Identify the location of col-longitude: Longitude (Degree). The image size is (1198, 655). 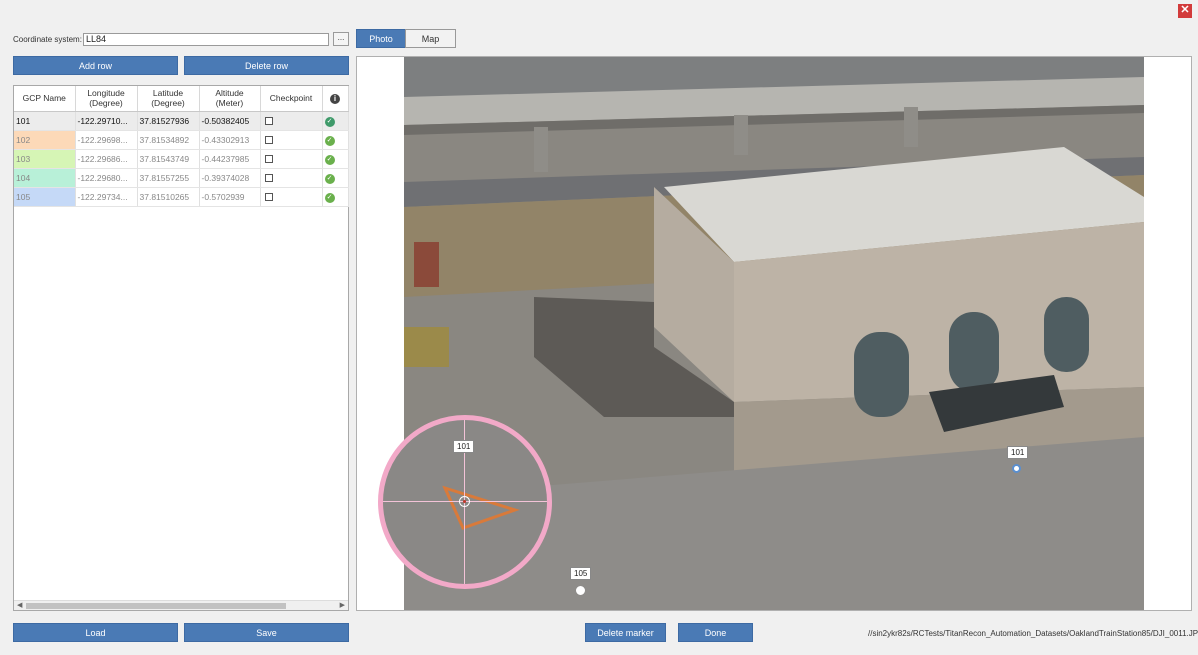
(106, 99).